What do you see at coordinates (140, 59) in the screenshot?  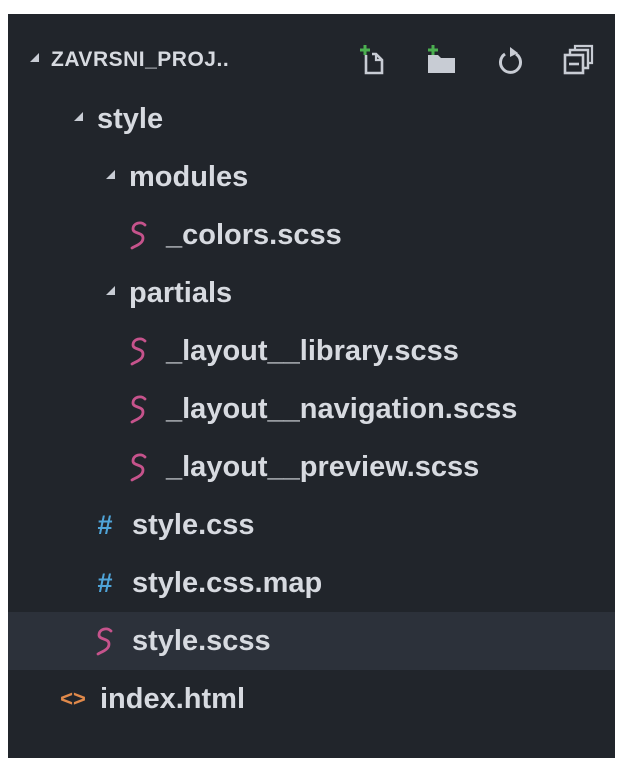 I see `project-name: ZAVRSNI_PROJ..` at bounding box center [140, 59].